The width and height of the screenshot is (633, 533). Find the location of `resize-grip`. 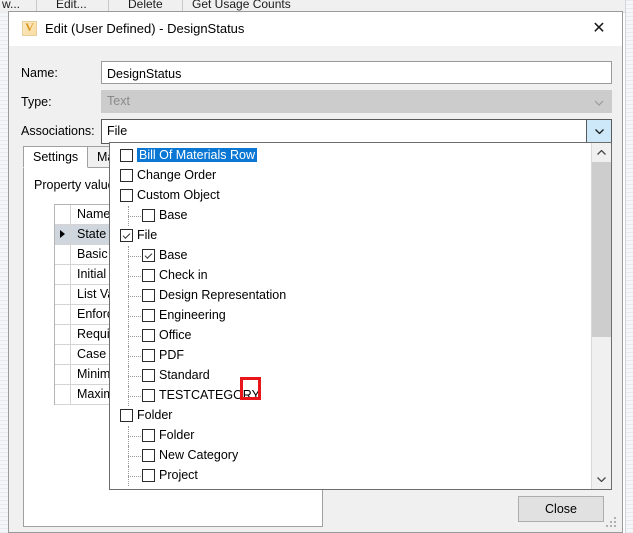

resize-grip is located at coordinates (611, 522).